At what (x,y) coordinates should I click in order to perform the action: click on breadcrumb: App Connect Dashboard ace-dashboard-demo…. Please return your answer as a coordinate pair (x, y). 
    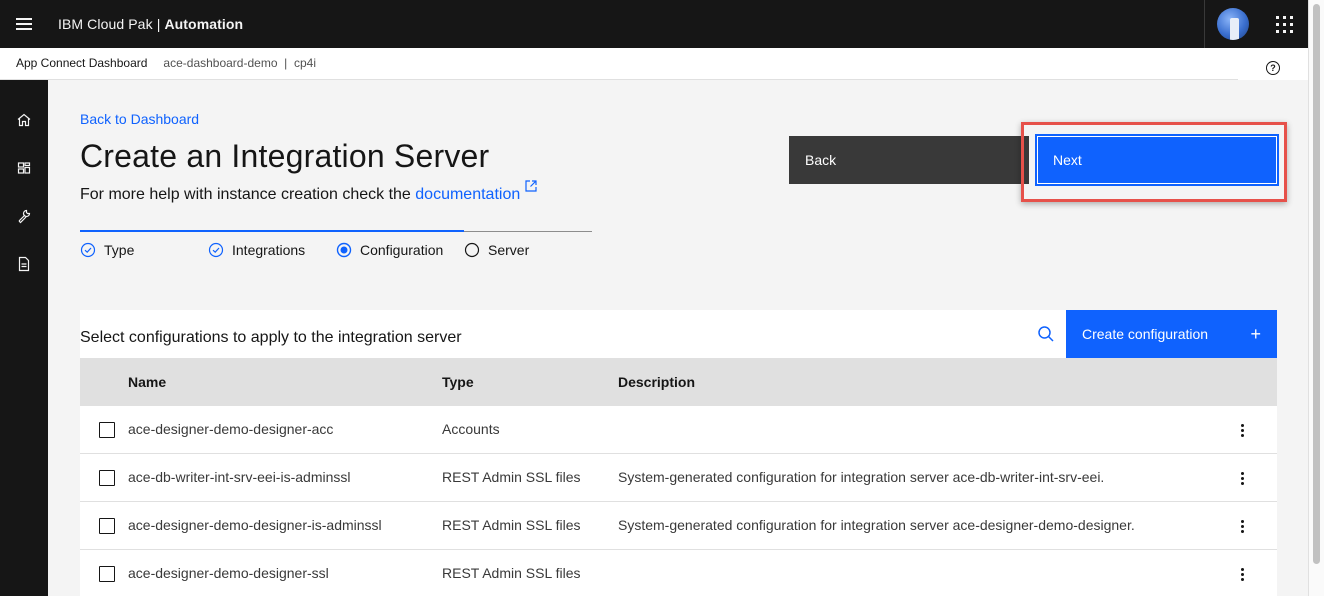
    Looking at the image, I should click on (166, 63).